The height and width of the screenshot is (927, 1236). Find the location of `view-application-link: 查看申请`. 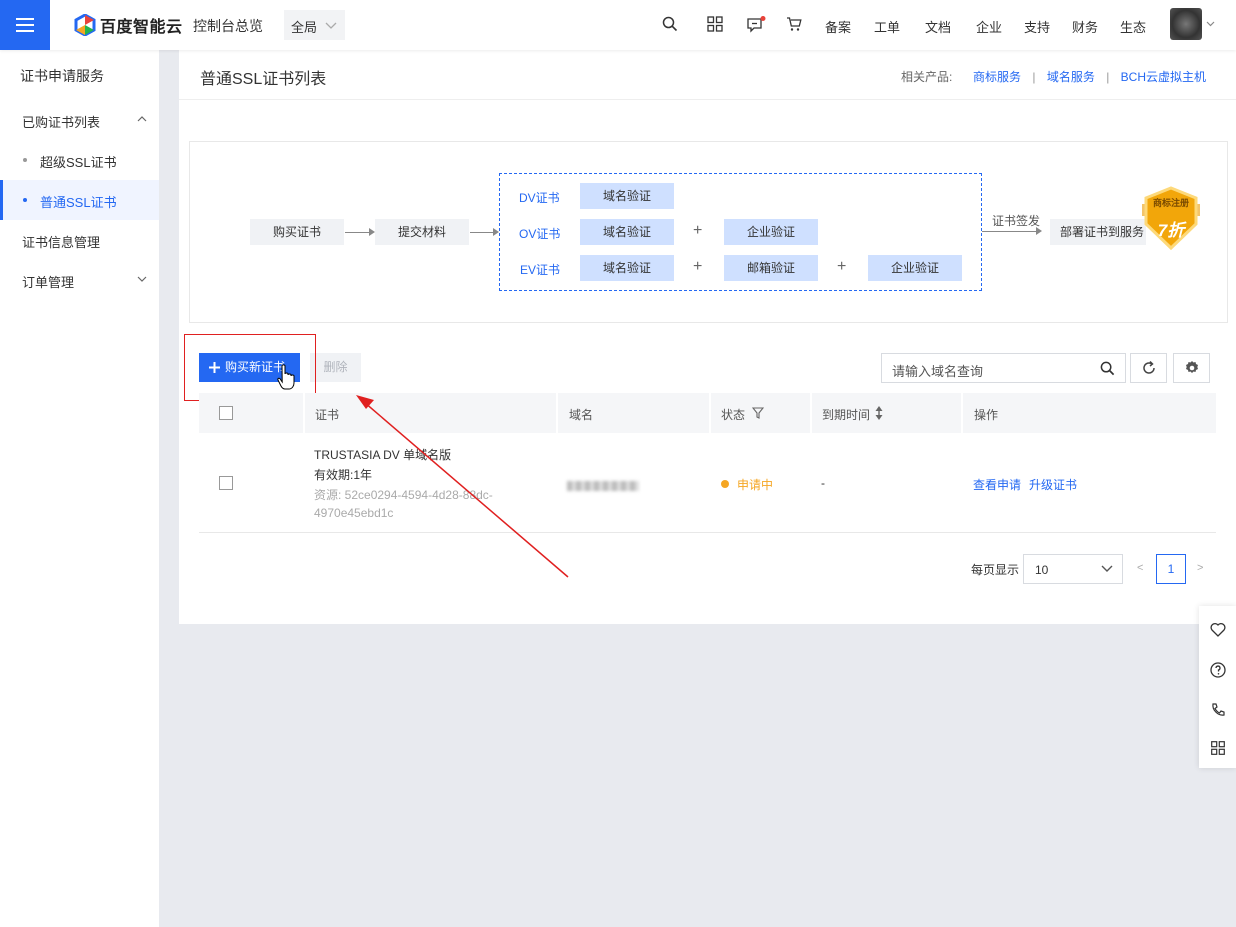

view-application-link: 查看申请 is located at coordinates (997, 484).